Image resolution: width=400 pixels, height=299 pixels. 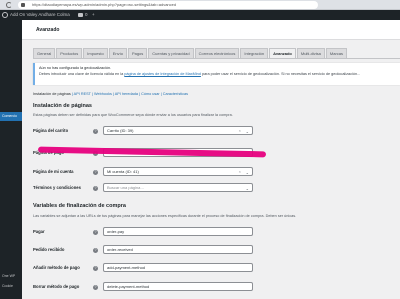 What do you see at coordinates (117, 53) in the screenshot?
I see `tab-env-o: Envío` at bounding box center [117, 53].